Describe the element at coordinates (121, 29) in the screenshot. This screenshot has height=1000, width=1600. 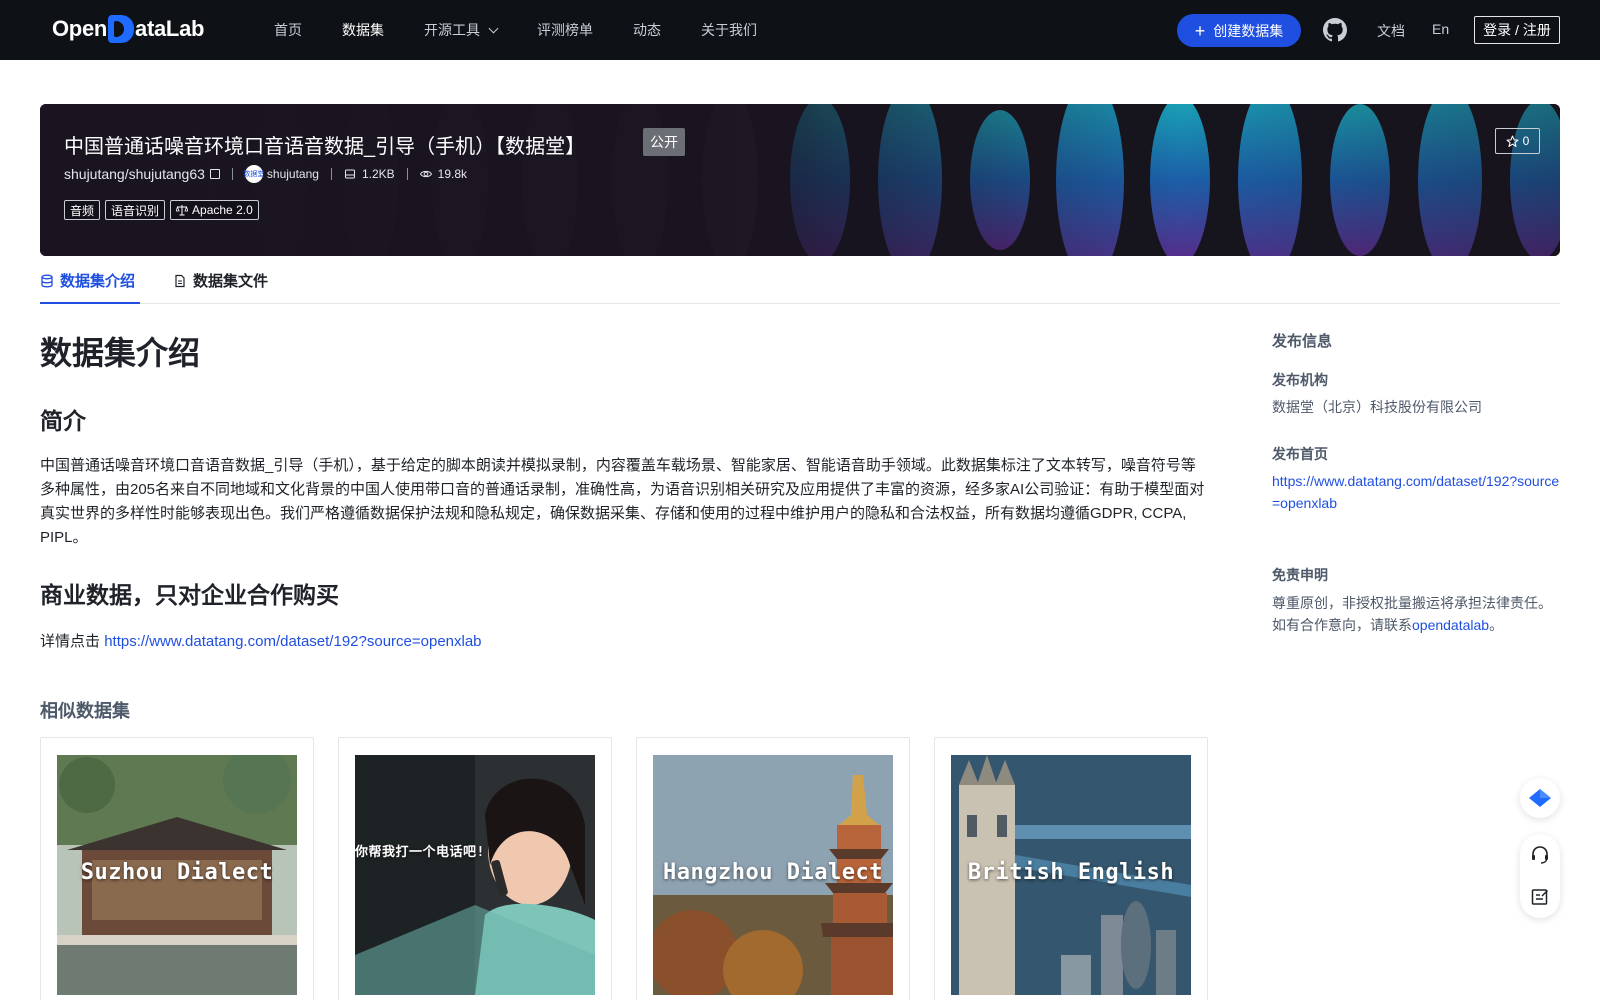
I see `logo-d-mark` at that location.